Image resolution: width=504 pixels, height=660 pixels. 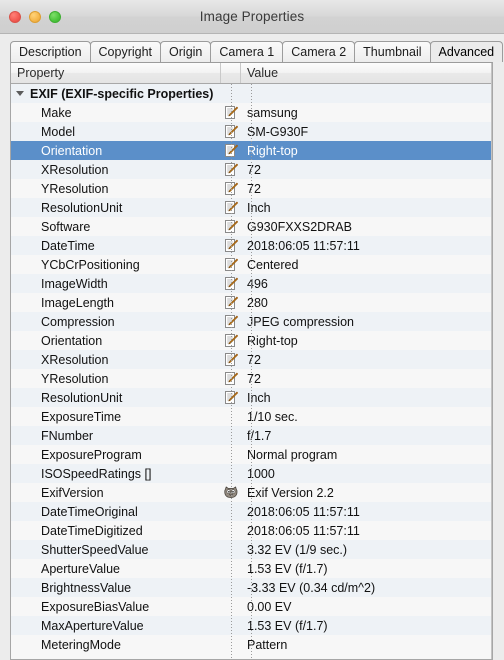 I want to click on table-row: ImageLength 280, so click(x=251, y=302).